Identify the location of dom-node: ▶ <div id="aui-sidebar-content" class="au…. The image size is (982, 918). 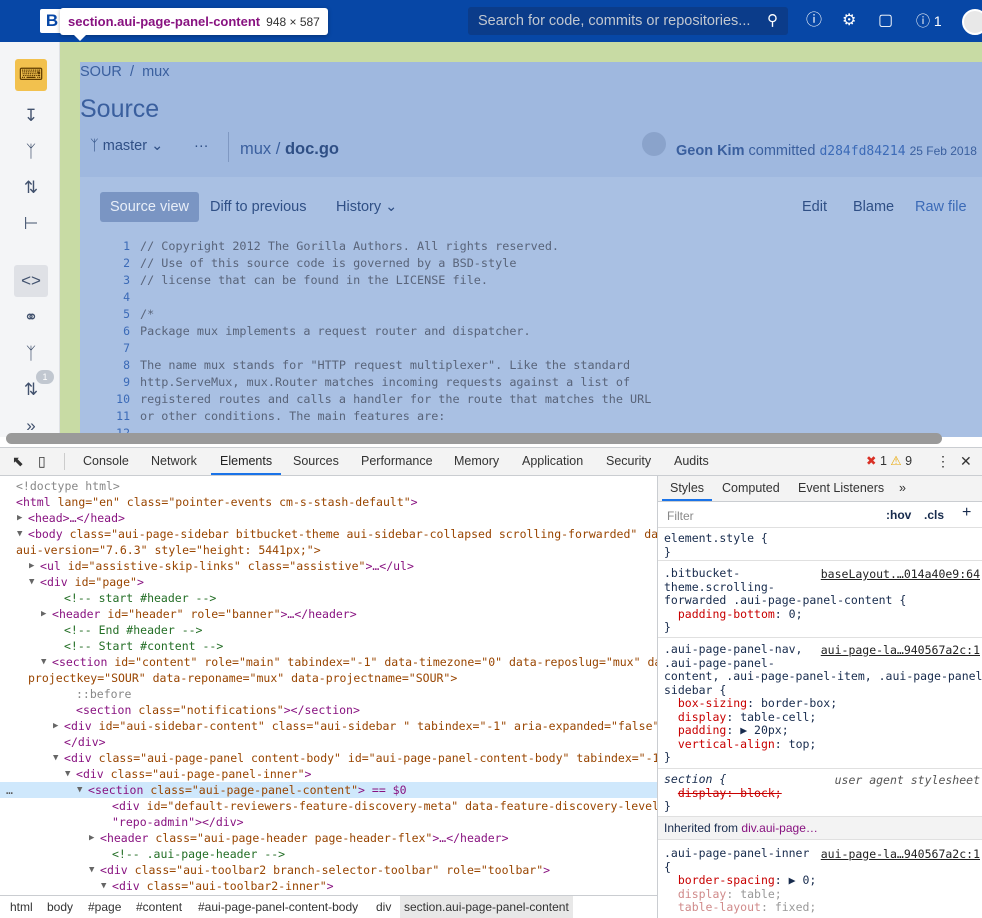
(328, 726).